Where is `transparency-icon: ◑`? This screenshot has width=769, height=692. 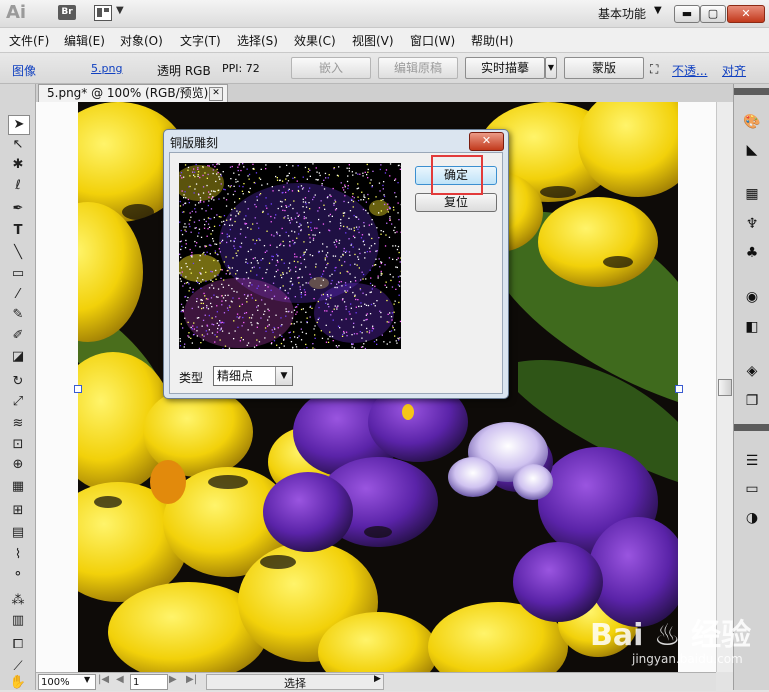 transparency-icon: ◑ is located at coordinates (752, 518).